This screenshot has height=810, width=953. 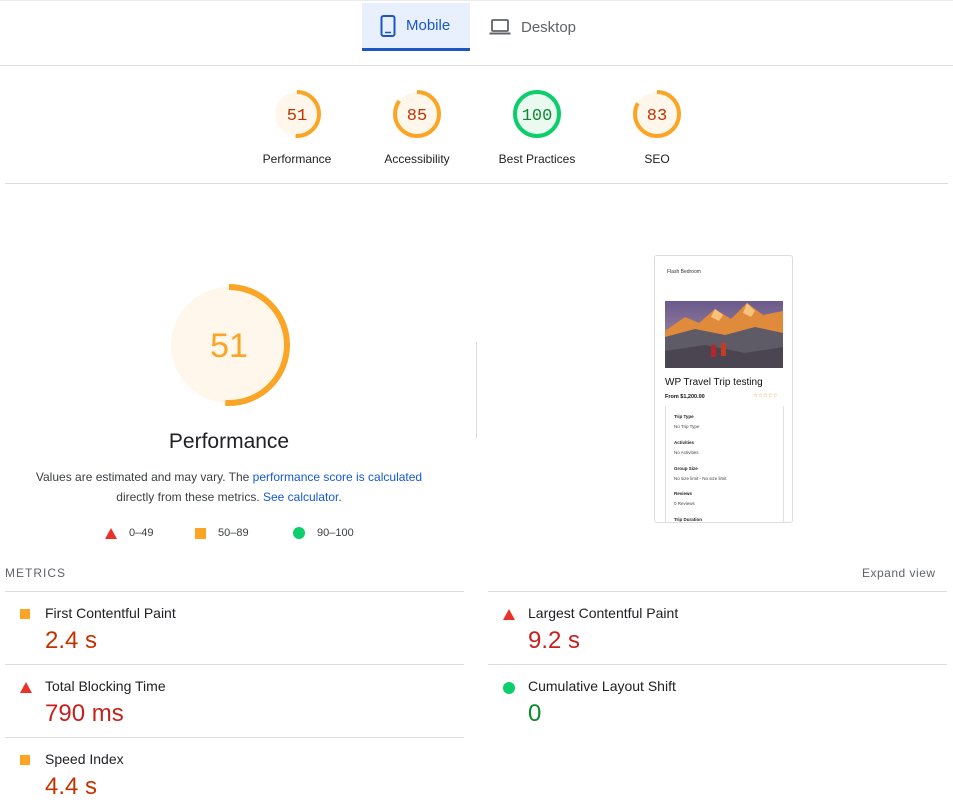 I want to click on score-legend: 0–49 50–89 90–100, so click(x=240, y=535).